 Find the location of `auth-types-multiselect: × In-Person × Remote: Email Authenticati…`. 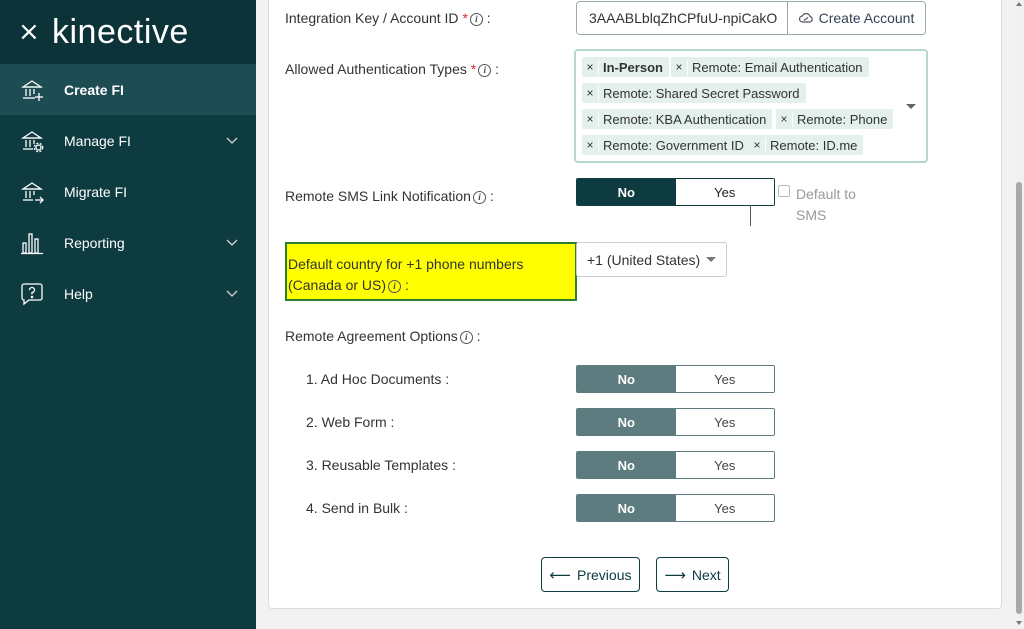

auth-types-multiselect: × In-Person × Remote: Email Authenticati… is located at coordinates (751, 106).